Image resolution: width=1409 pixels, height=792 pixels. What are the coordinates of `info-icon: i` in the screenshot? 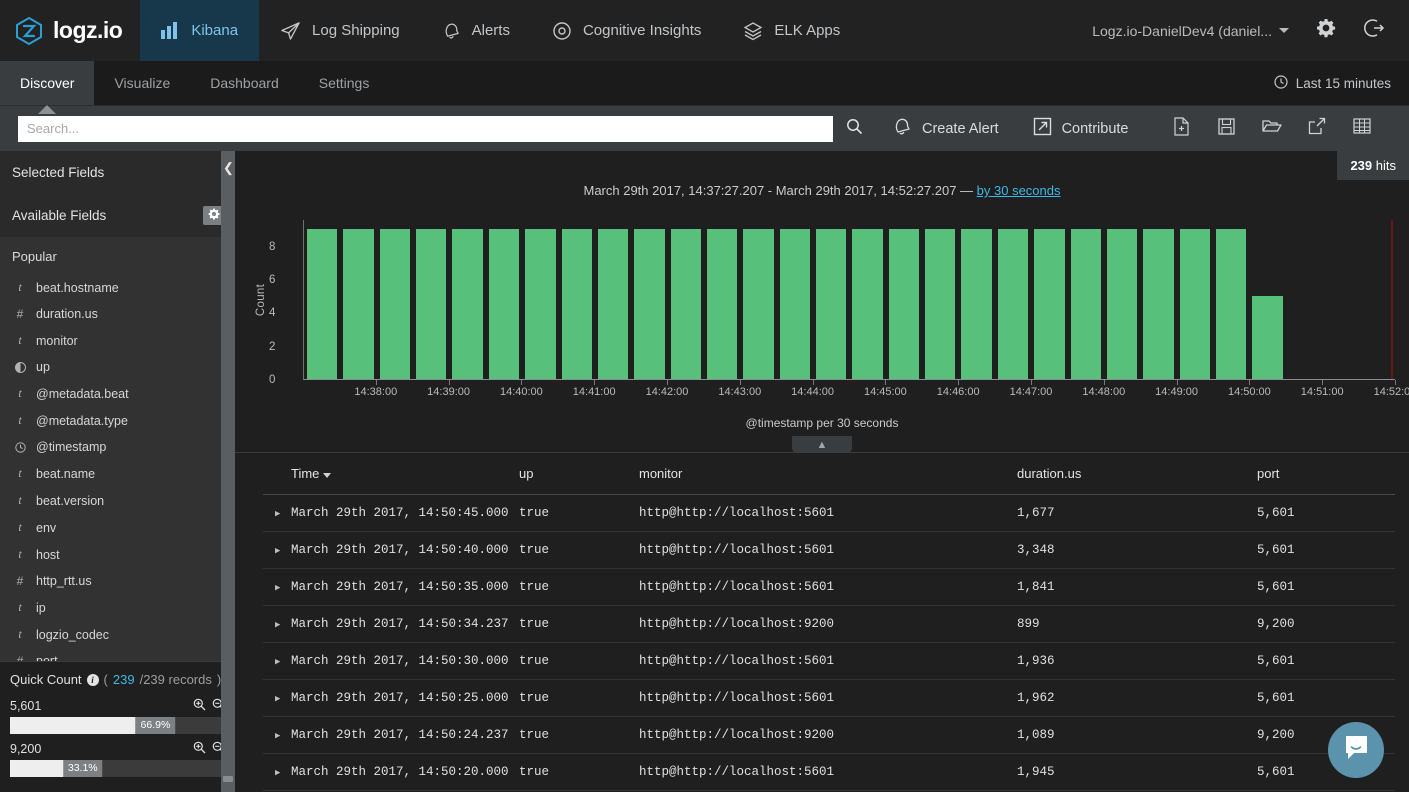 It's located at (92, 679).